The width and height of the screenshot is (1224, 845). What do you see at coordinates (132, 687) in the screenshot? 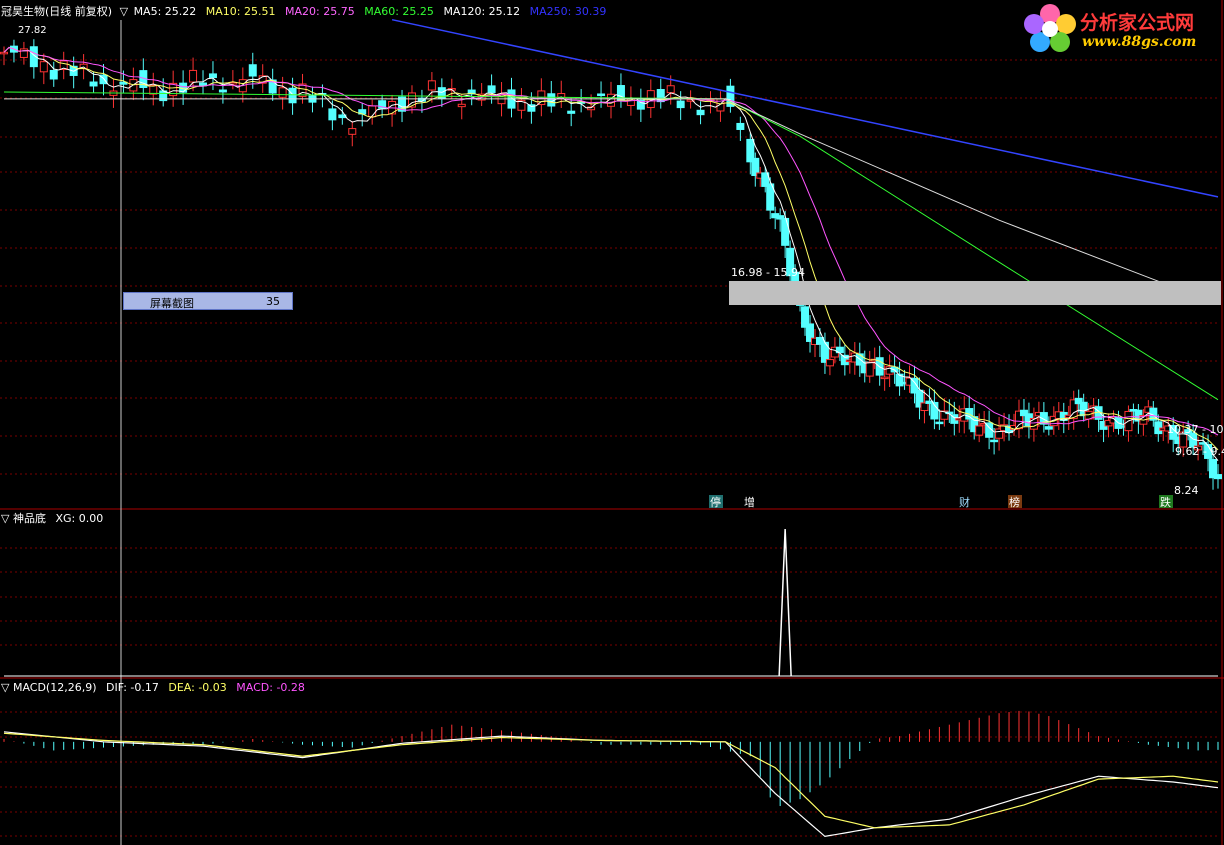
I see `macd-dif: DIF: -0.17` at bounding box center [132, 687].